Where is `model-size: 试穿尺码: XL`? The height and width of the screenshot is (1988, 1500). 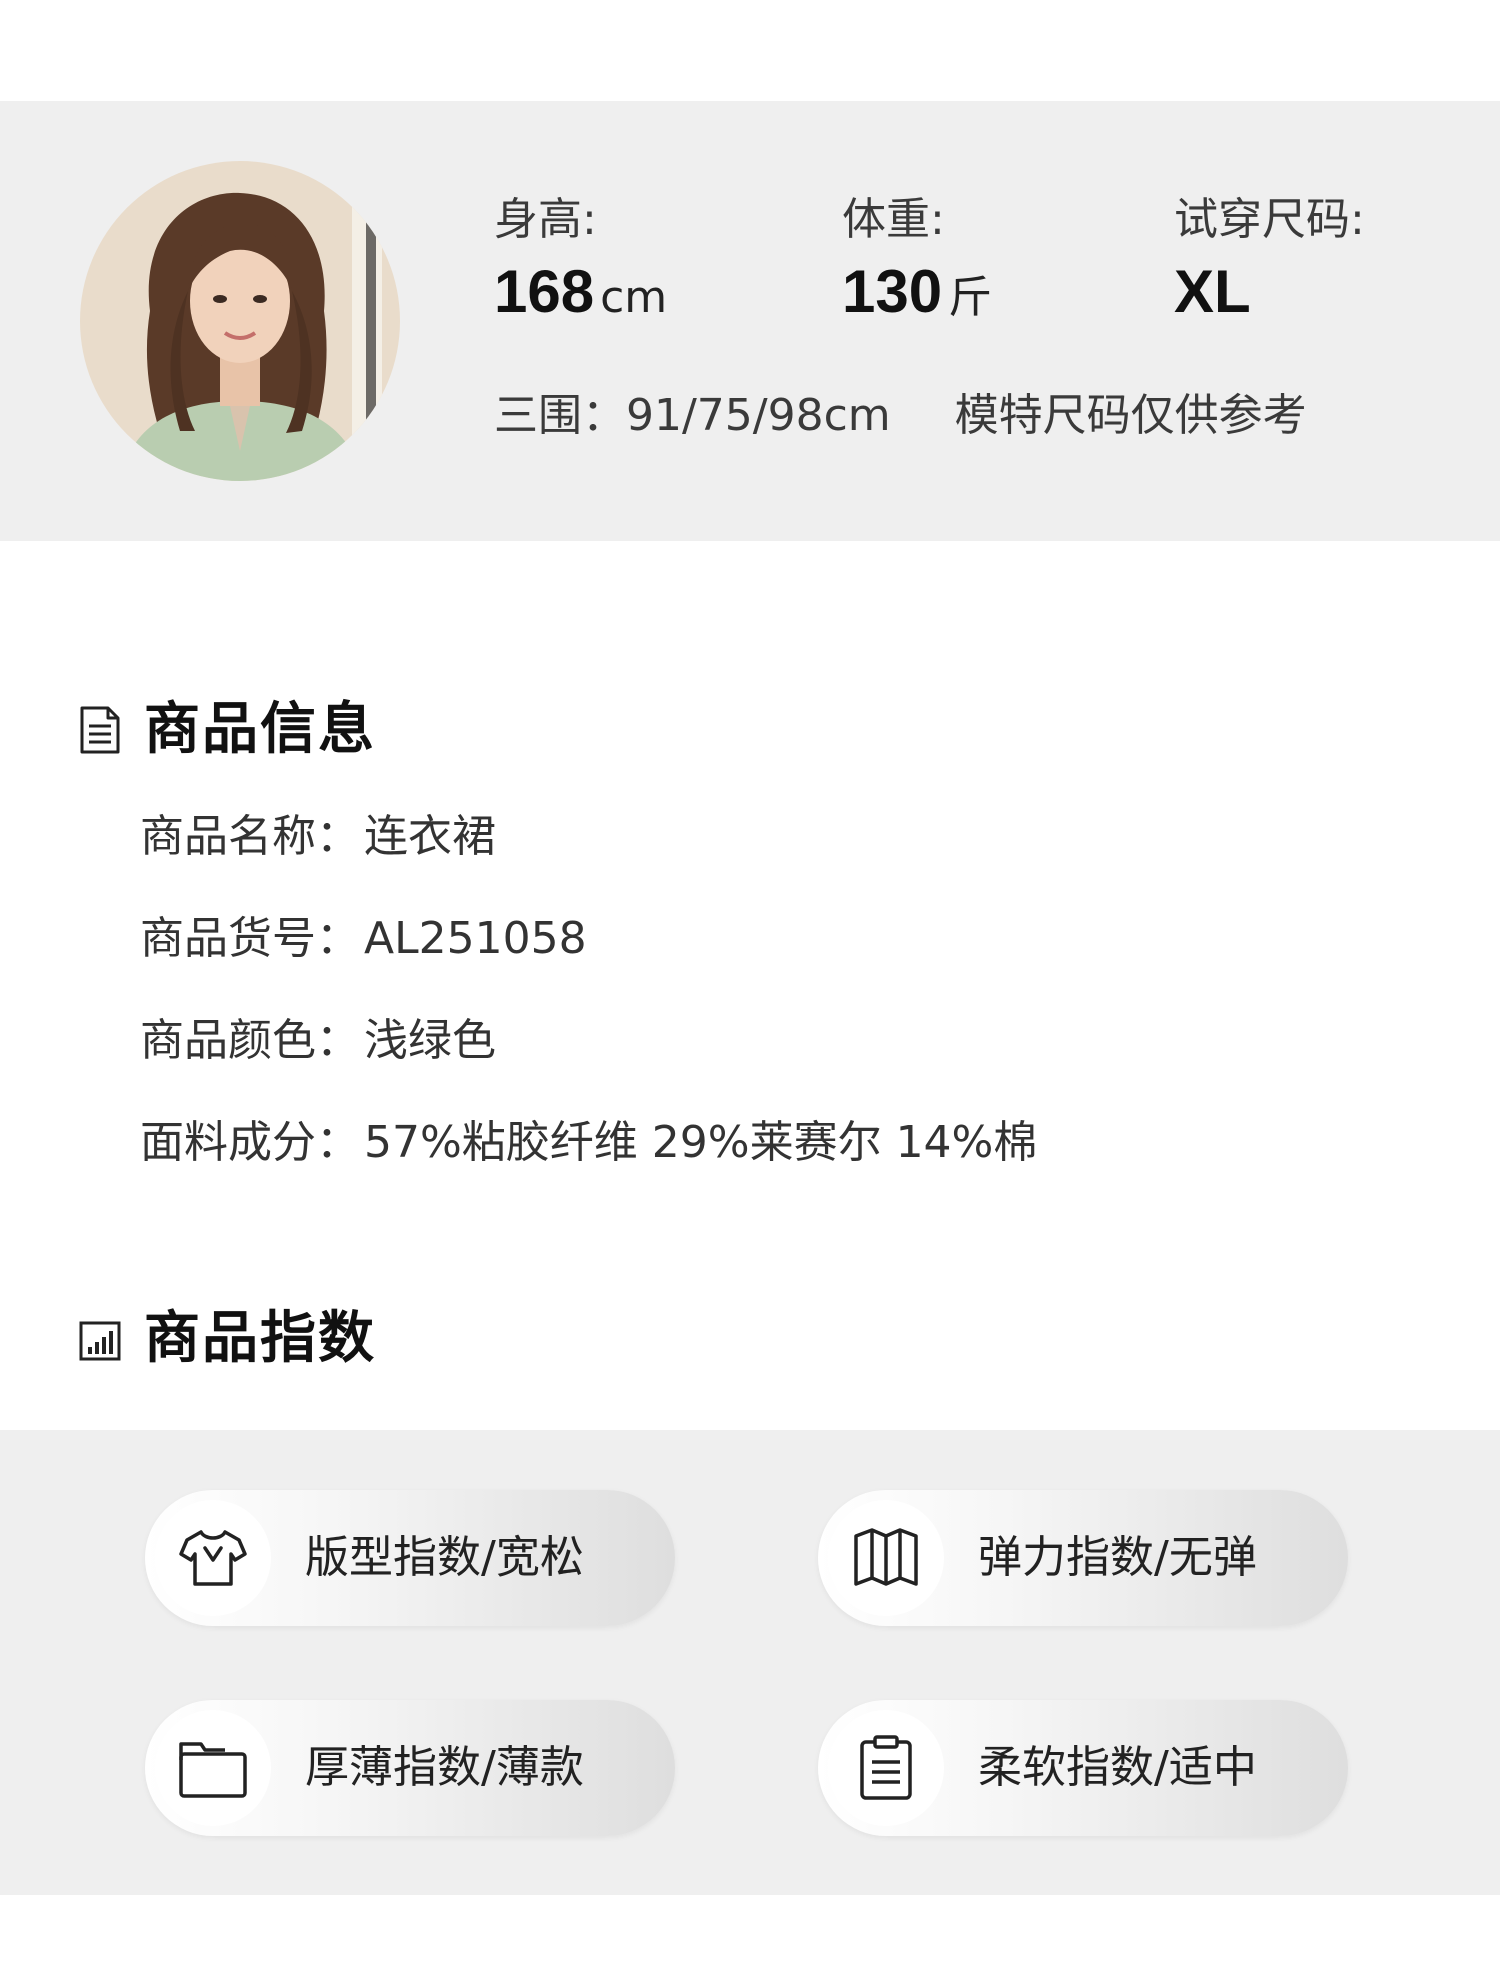
model-size: 试穿尺码: XL is located at coordinates (1269, 260).